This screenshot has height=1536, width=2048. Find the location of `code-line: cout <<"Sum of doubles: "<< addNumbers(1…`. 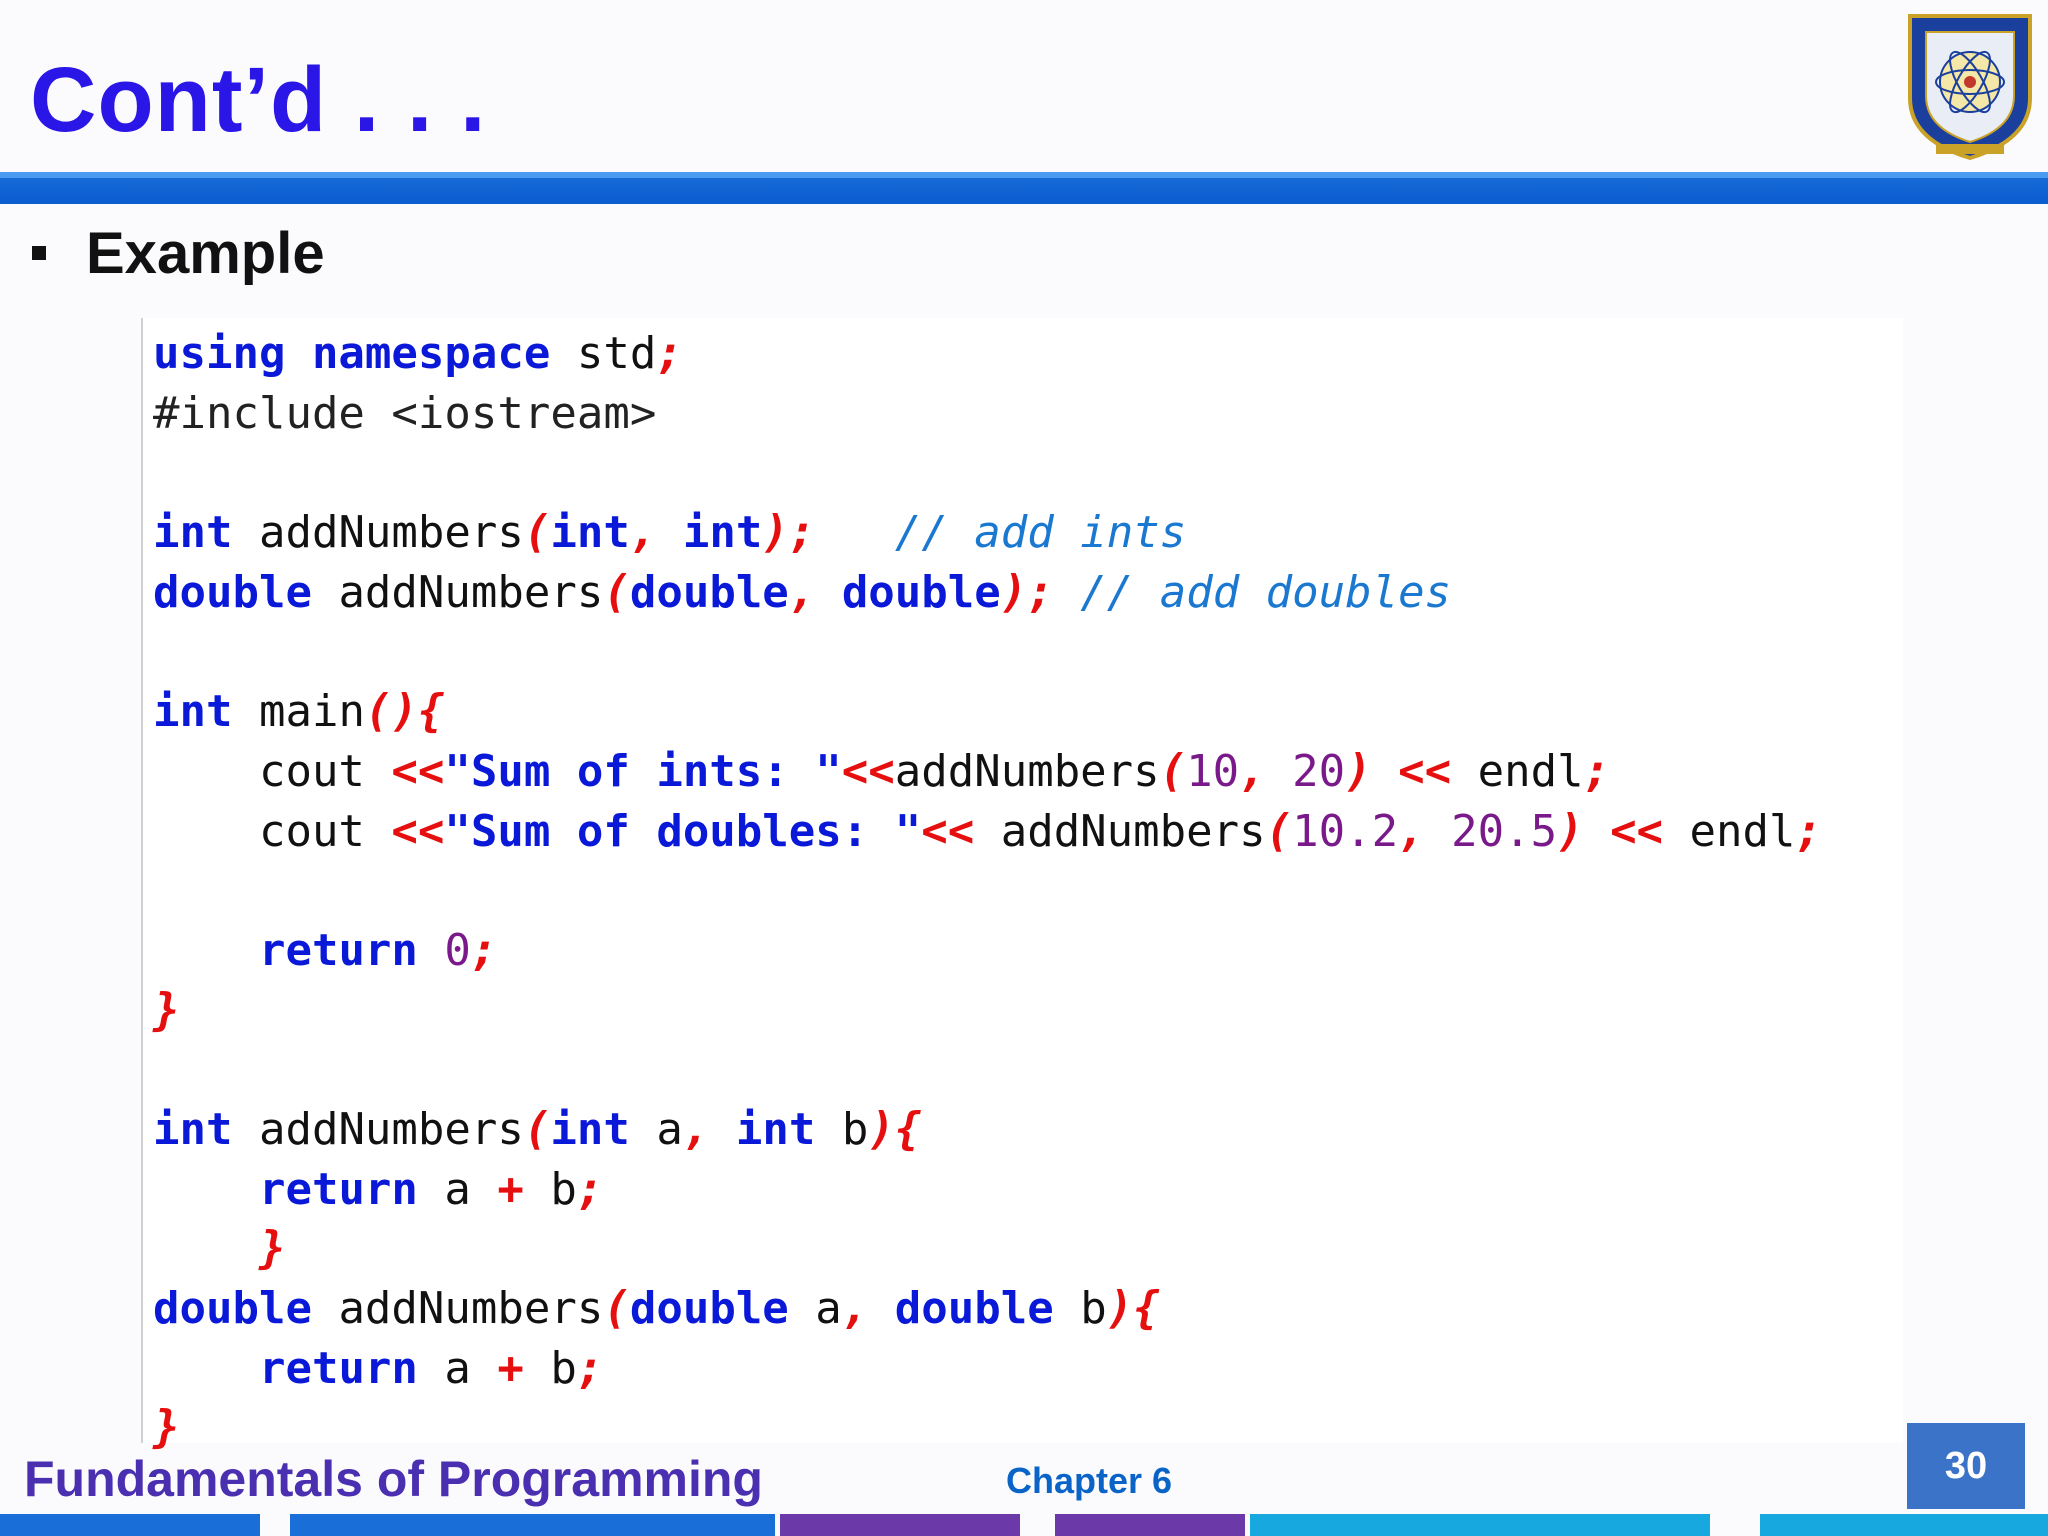

code-line: cout <<"Sum of doubles: "<< addNumbers(1… is located at coordinates (987, 832).